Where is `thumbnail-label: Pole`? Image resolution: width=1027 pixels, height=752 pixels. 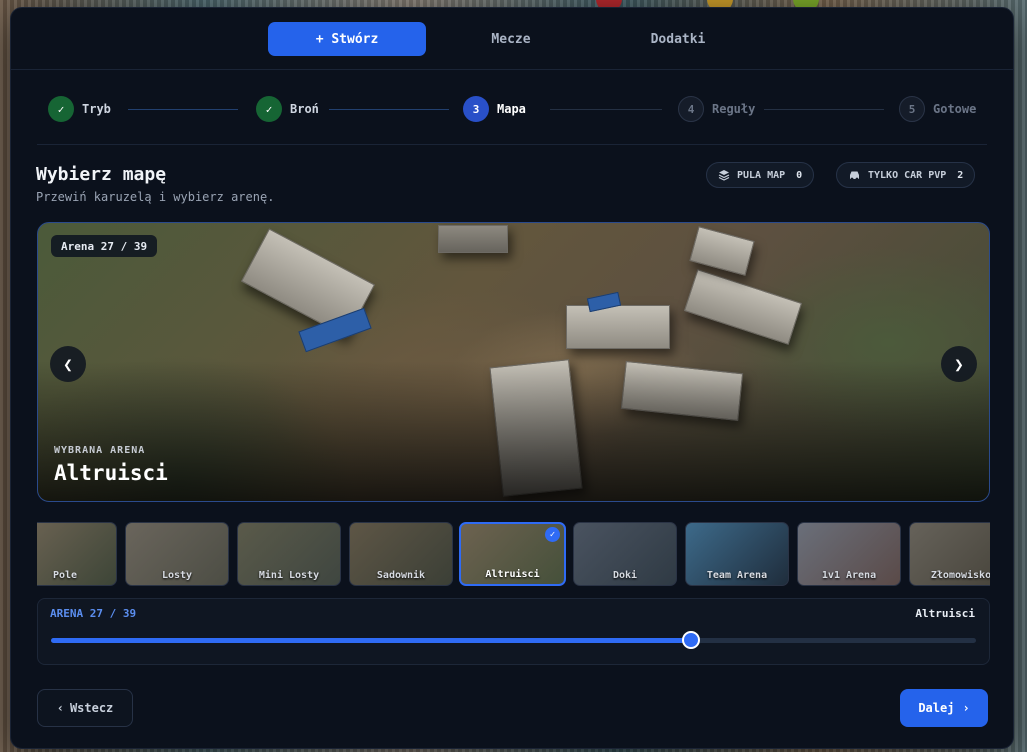 thumbnail-label: Pole is located at coordinates (65, 575).